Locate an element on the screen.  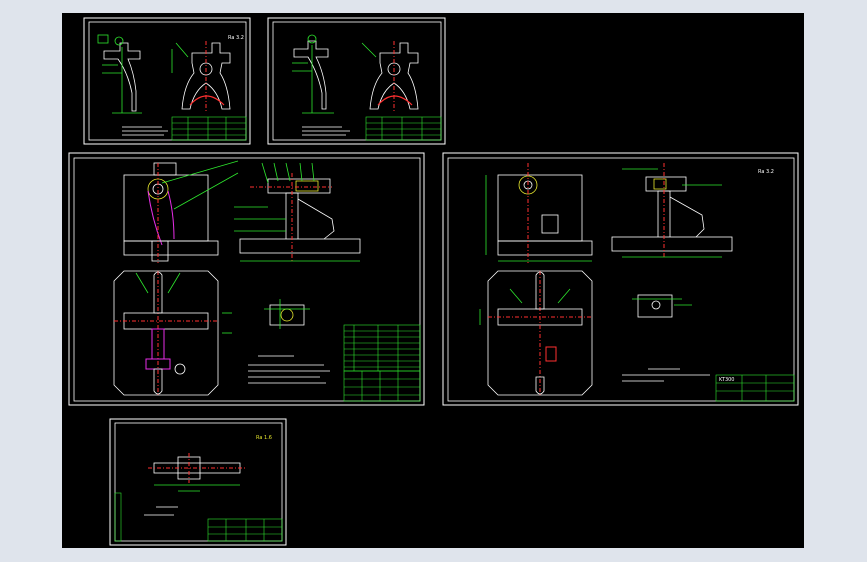
parts-list is located at coordinates (382, 348).